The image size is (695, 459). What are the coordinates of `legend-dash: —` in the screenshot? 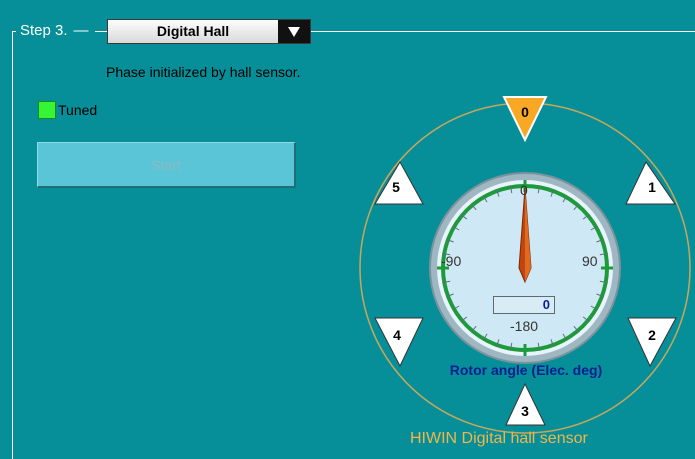 It's located at (81, 30).